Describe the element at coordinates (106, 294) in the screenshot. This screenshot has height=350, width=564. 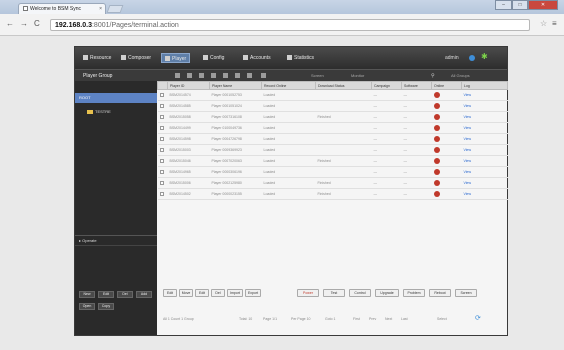
I see `sidebar-edit-button: Edit` at that location.